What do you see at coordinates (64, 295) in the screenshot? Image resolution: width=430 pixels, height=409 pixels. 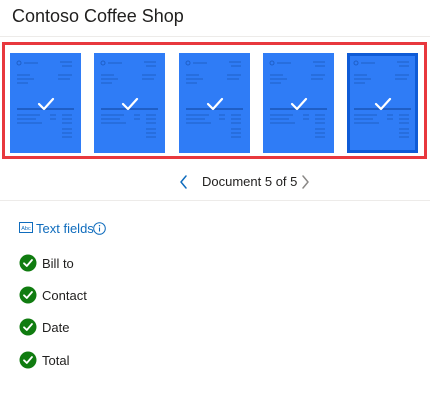 I see `field-label: Contact` at bounding box center [64, 295].